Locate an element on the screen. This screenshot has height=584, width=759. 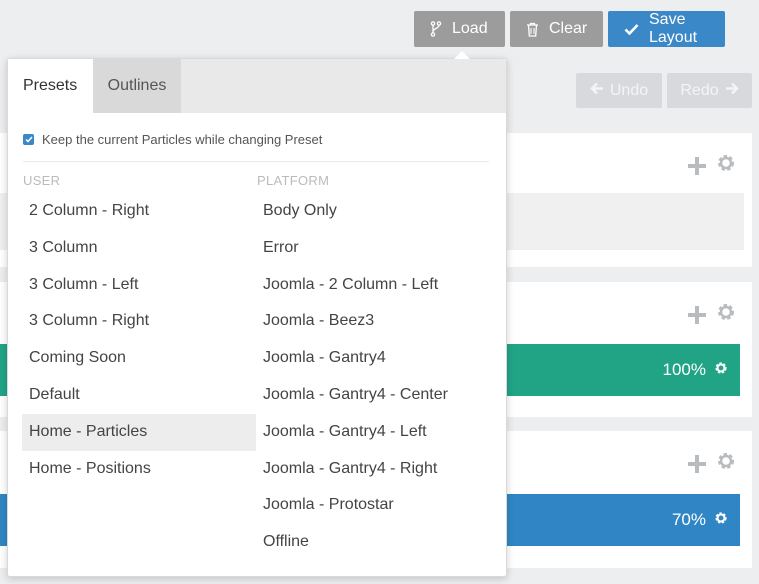
preset-item: Joomla - Protostar is located at coordinates (373, 505).